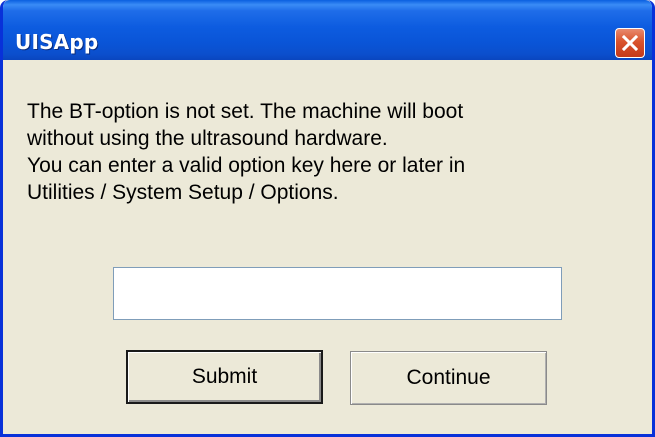 The height and width of the screenshot is (437, 655). What do you see at coordinates (183, 192) in the screenshot?
I see `message-line: Utilities / System Setup / Options.` at bounding box center [183, 192].